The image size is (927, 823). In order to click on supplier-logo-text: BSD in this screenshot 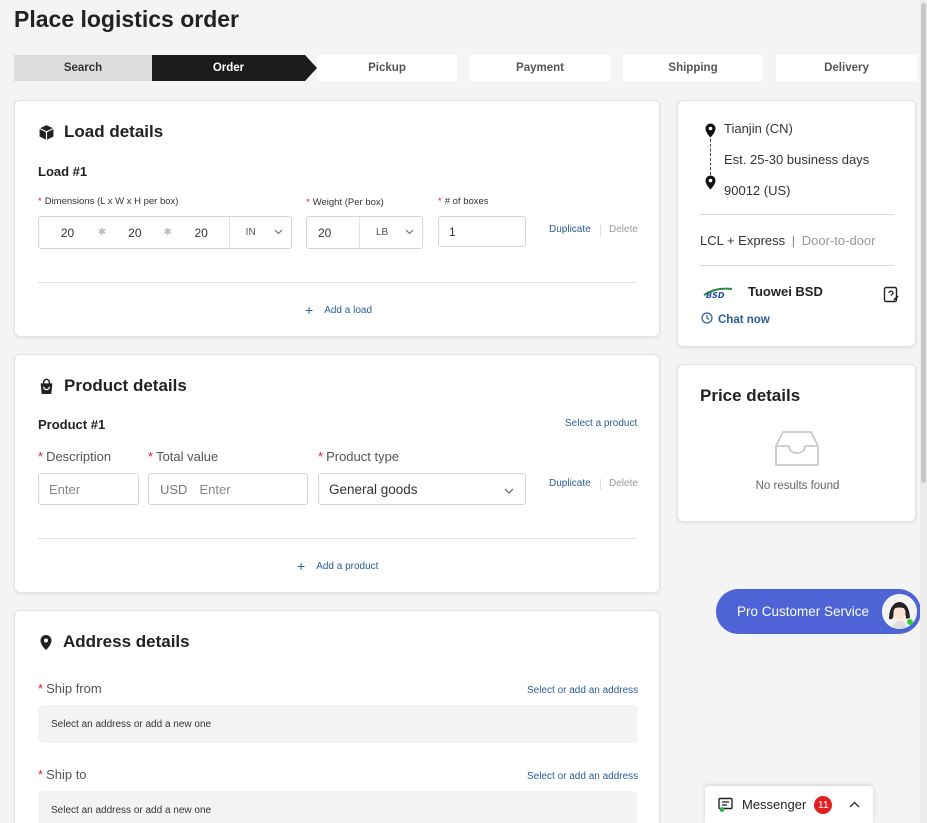, I will do `click(715, 295)`.